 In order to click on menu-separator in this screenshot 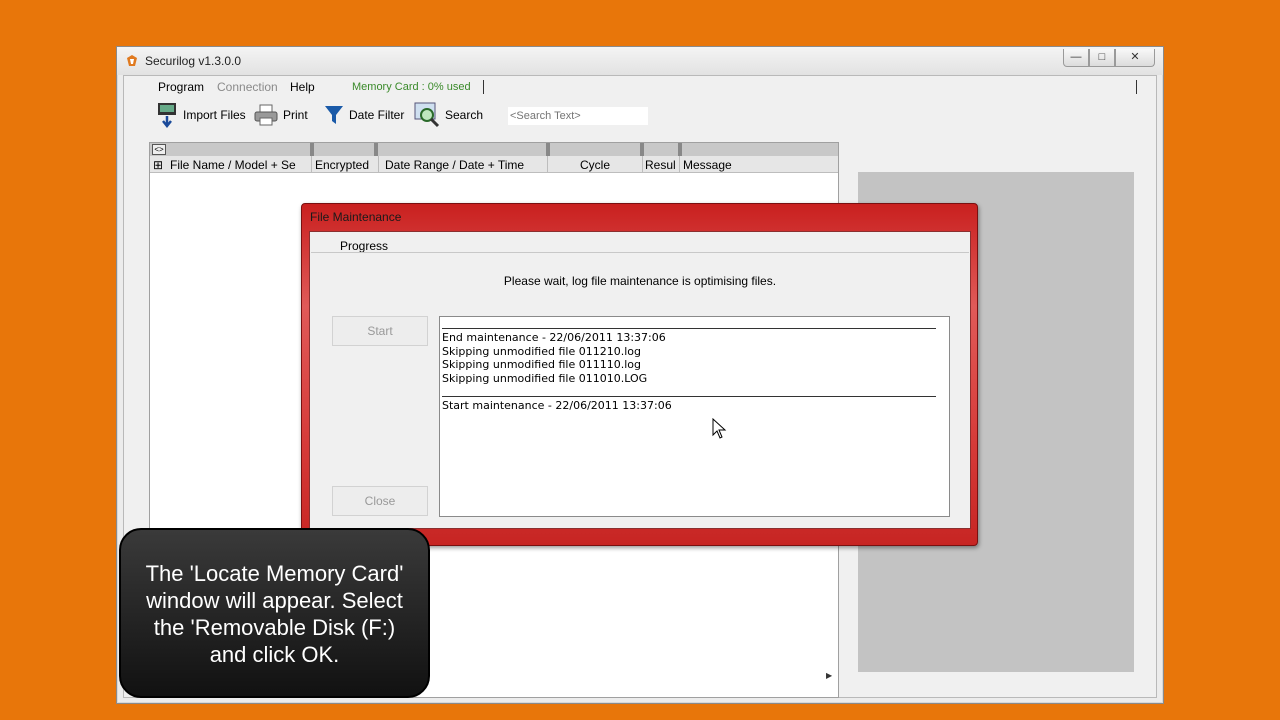, I will do `click(483, 87)`.